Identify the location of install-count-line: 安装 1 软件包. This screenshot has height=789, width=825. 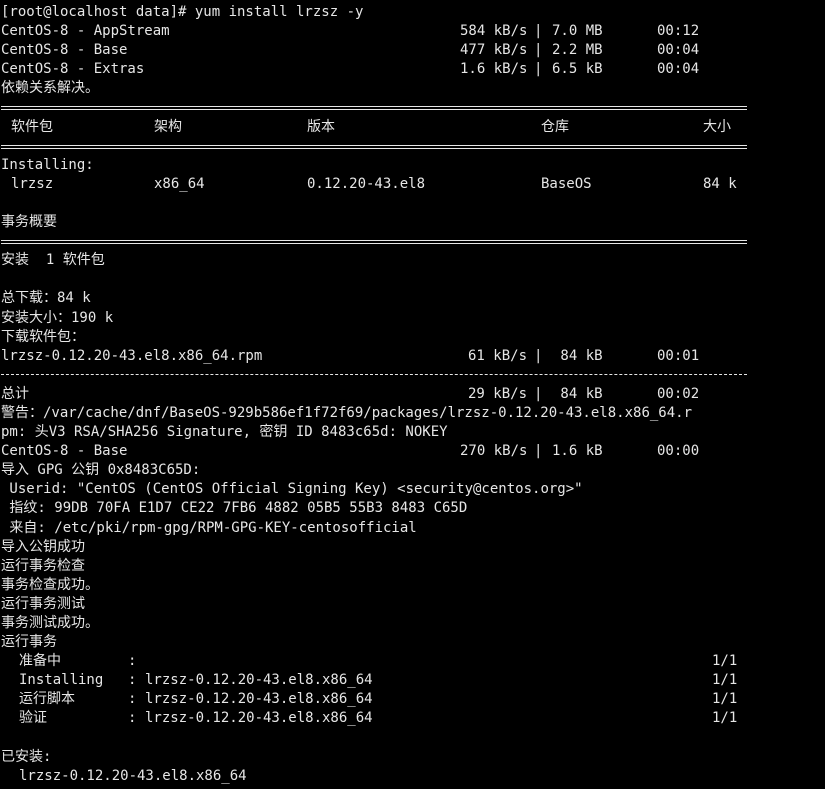
(412, 260).